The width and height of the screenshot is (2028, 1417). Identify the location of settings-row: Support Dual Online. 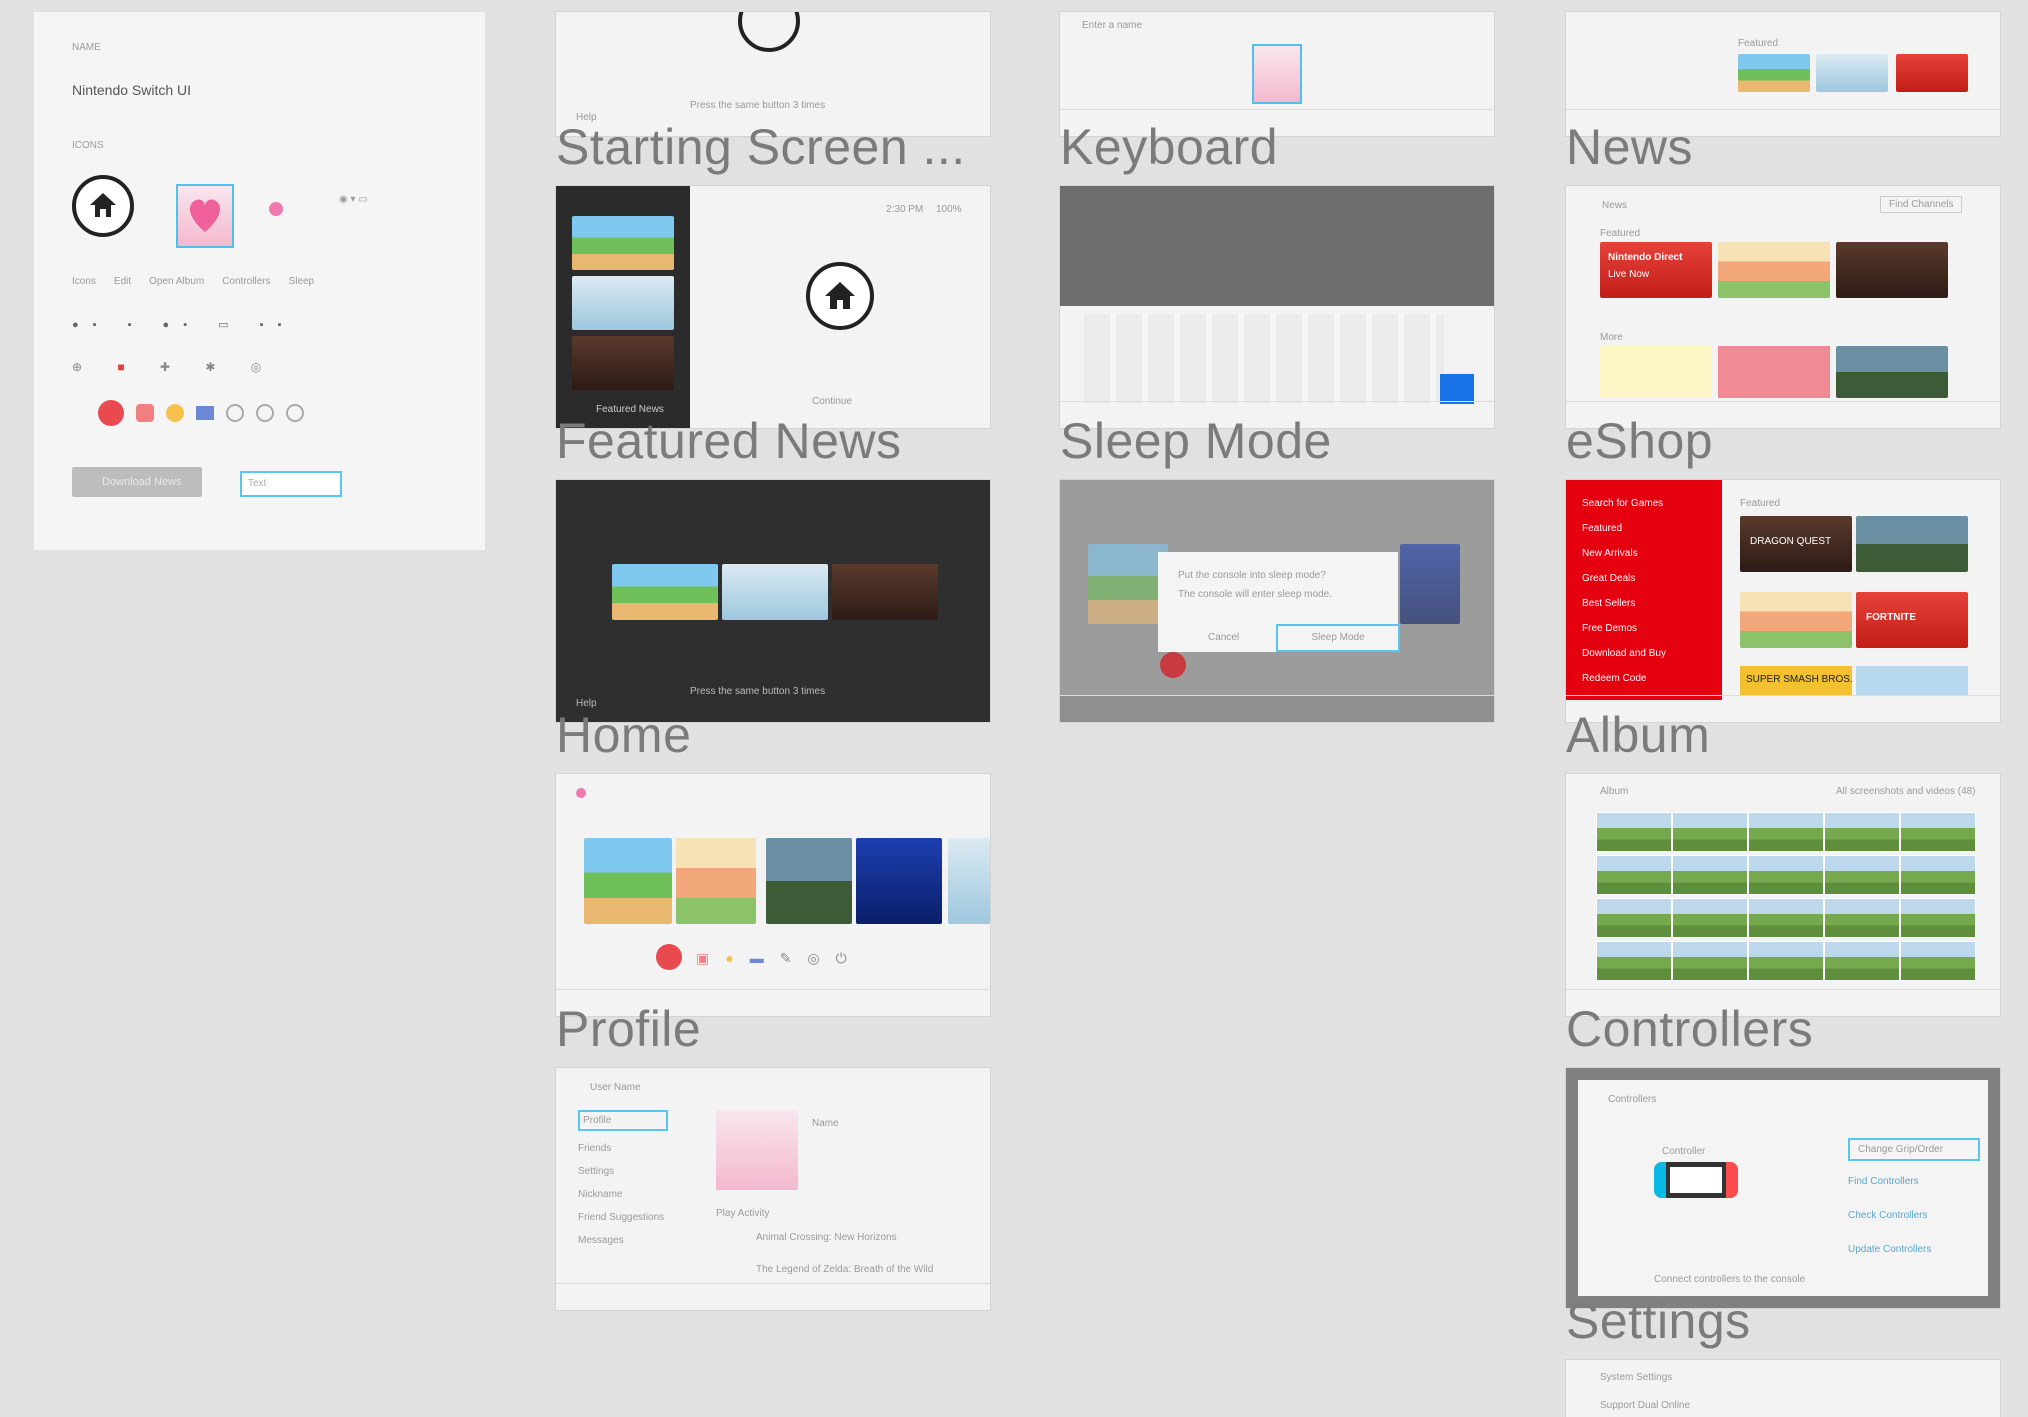
(1645, 1405).